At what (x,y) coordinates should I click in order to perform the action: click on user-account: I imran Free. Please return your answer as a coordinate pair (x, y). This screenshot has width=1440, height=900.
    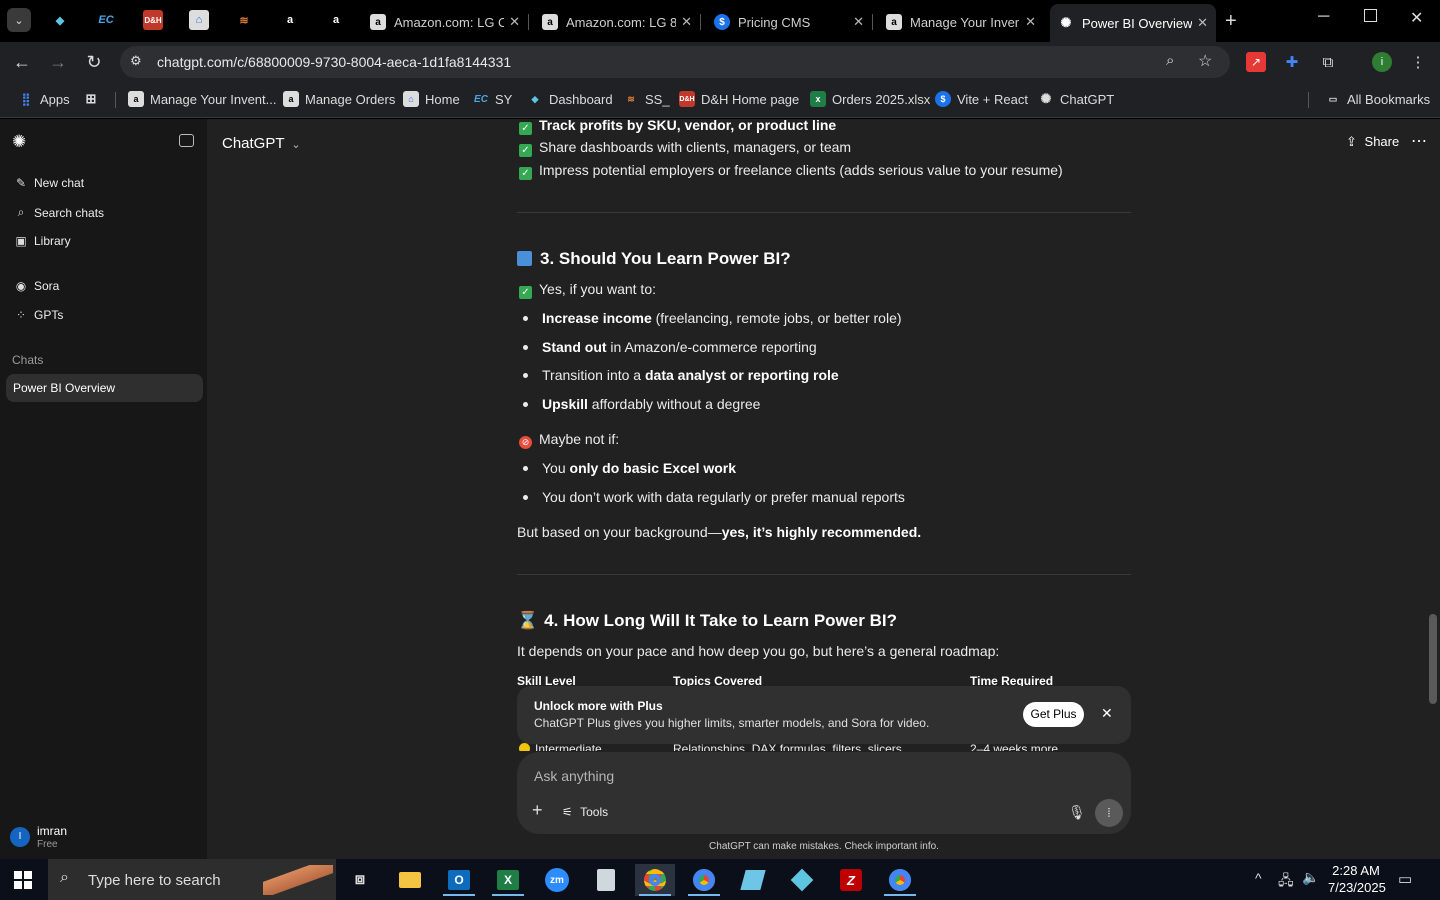
    Looking at the image, I should click on (105, 839).